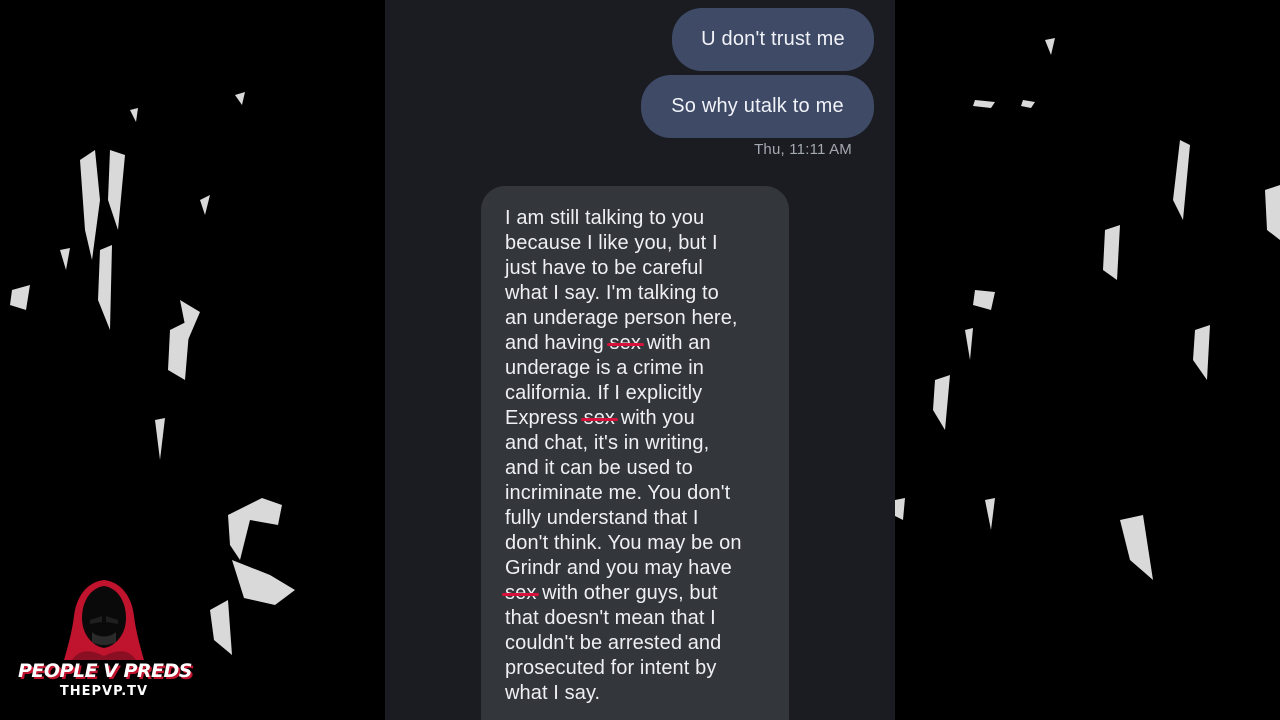 This screenshot has height=720, width=1280. Describe the element at coordinates (621, 318) in the screenshot. I see `message-line: an underage person here,` at that location.